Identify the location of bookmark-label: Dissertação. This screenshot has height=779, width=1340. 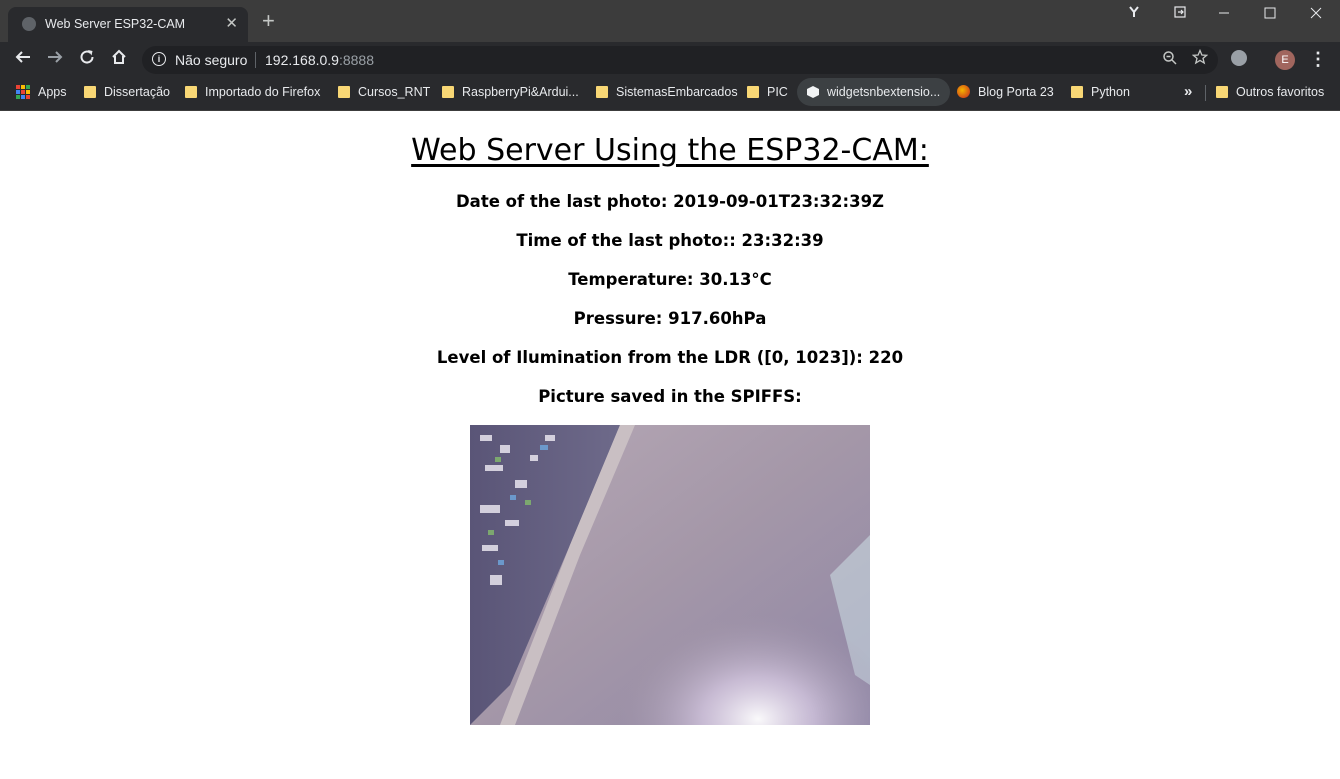
(137, 92).